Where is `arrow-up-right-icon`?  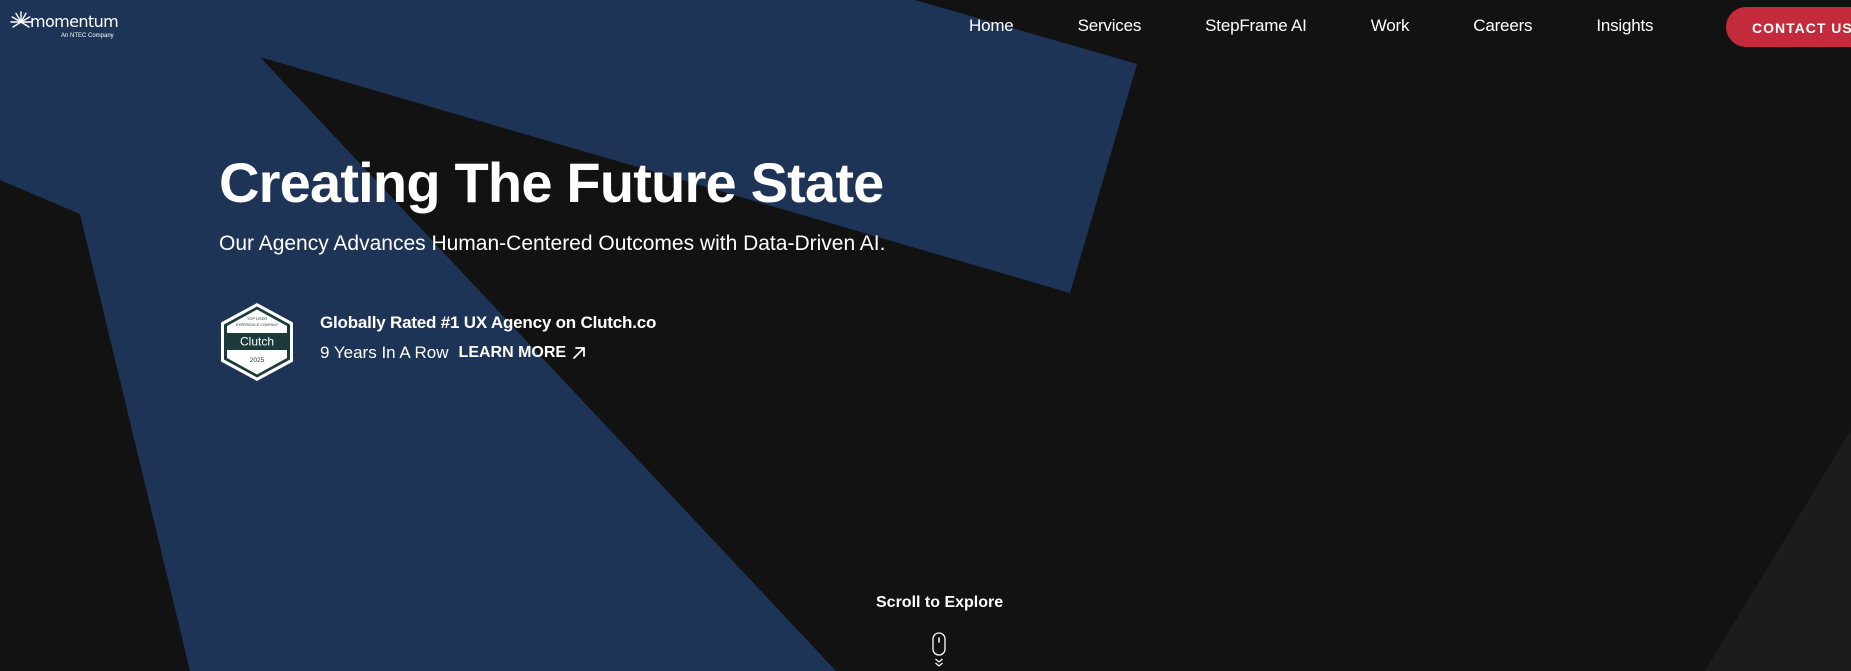
arrow-up-right-icon is located at coordinates (579, 353).